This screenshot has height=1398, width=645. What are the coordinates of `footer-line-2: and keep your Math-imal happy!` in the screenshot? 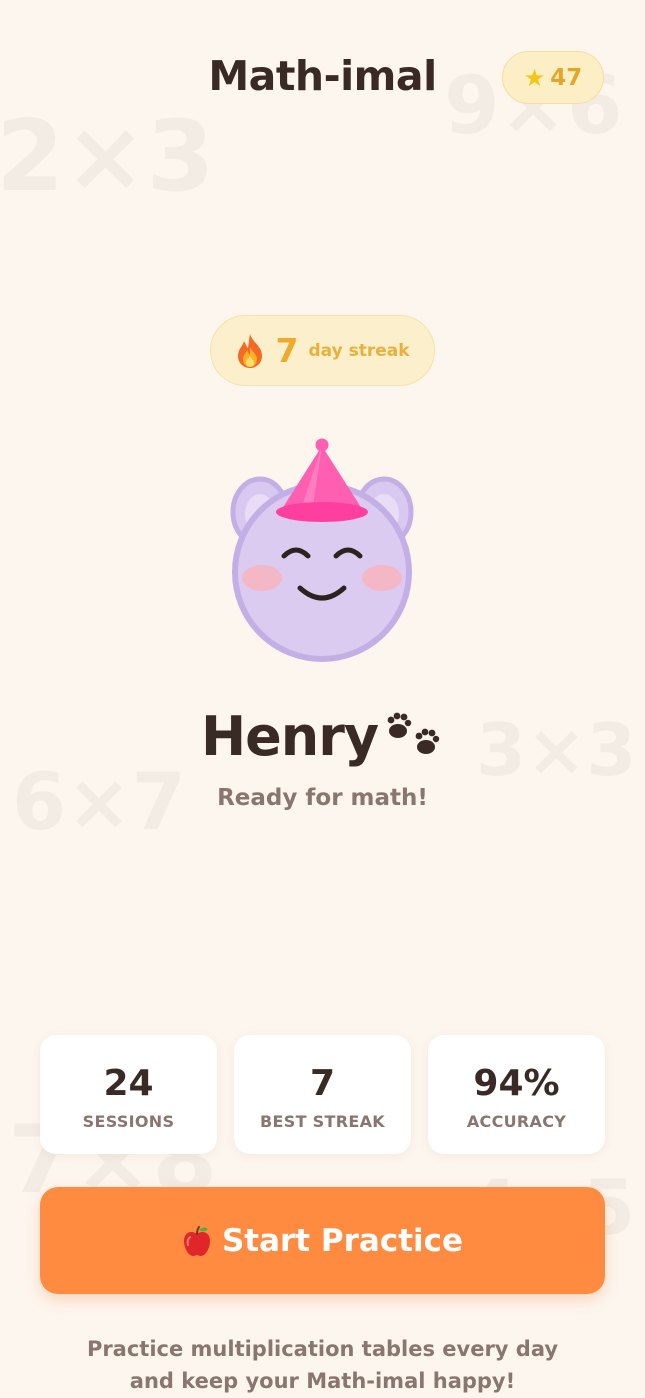 It's located at (322, 1381).